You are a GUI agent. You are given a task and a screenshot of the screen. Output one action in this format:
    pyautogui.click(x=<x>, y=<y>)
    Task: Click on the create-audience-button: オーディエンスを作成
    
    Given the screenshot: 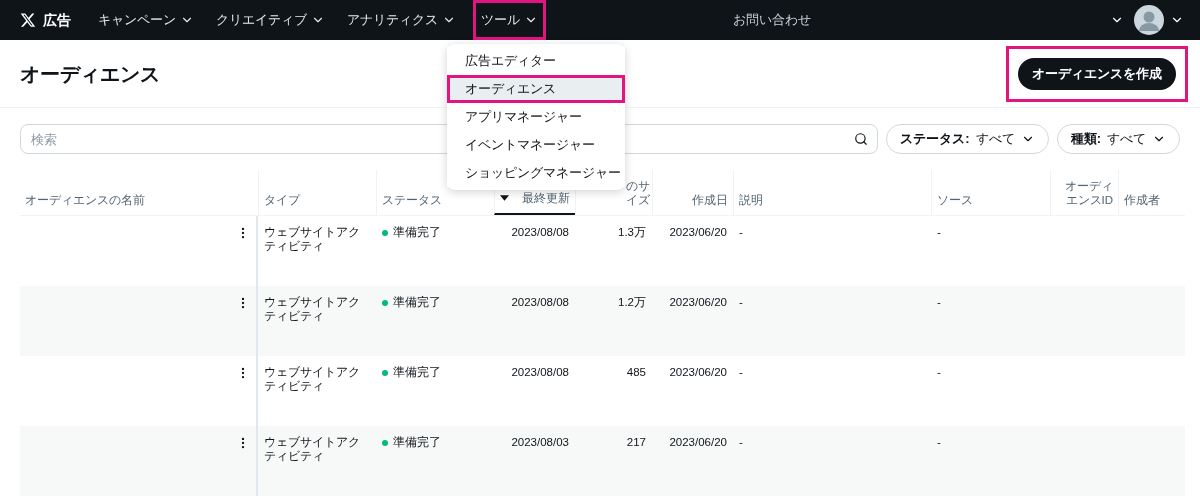 What is the action you would take?
    pyautogui.click(x=1097, y=73)
    